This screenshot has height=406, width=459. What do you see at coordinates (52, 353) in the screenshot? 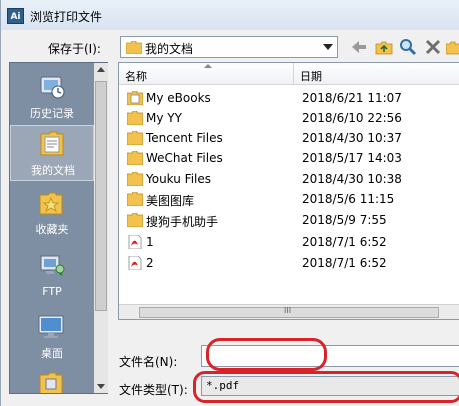
I see `place-label: 桌面` at bounding box center [52, 353].